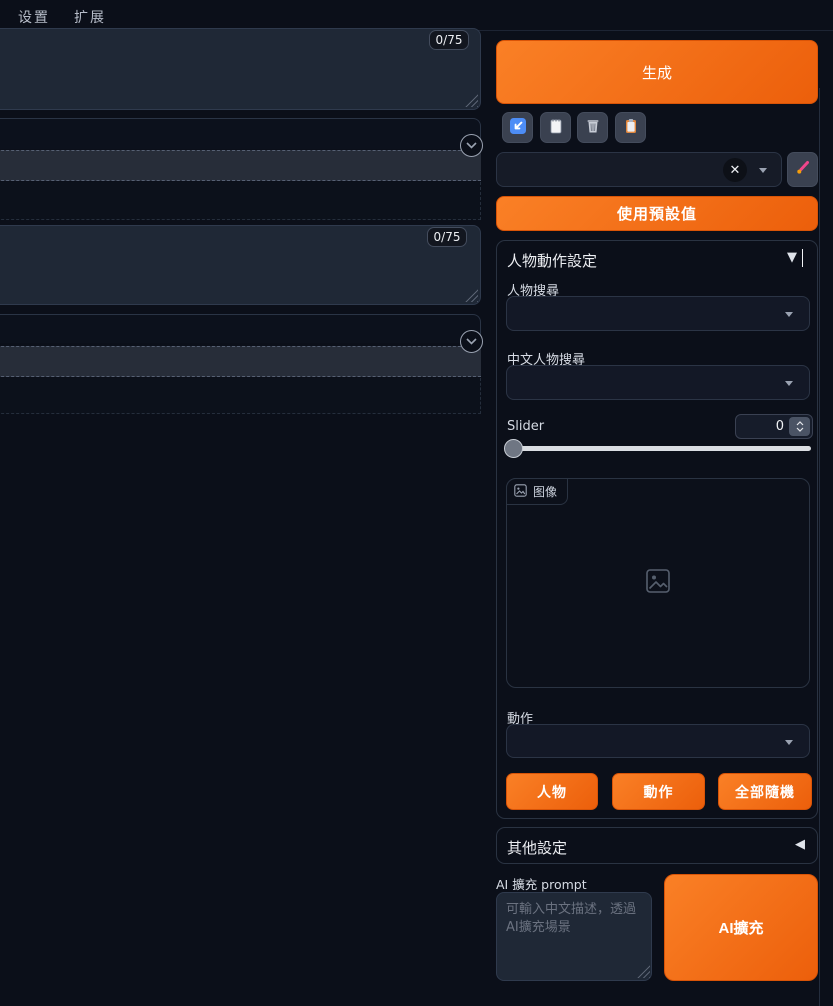 This screenshot has width=833, height=1006. What do you see at coordinates (658, 313) in the screenshot?
I see `character-search-dropdown` at bounding box center [658, 313].